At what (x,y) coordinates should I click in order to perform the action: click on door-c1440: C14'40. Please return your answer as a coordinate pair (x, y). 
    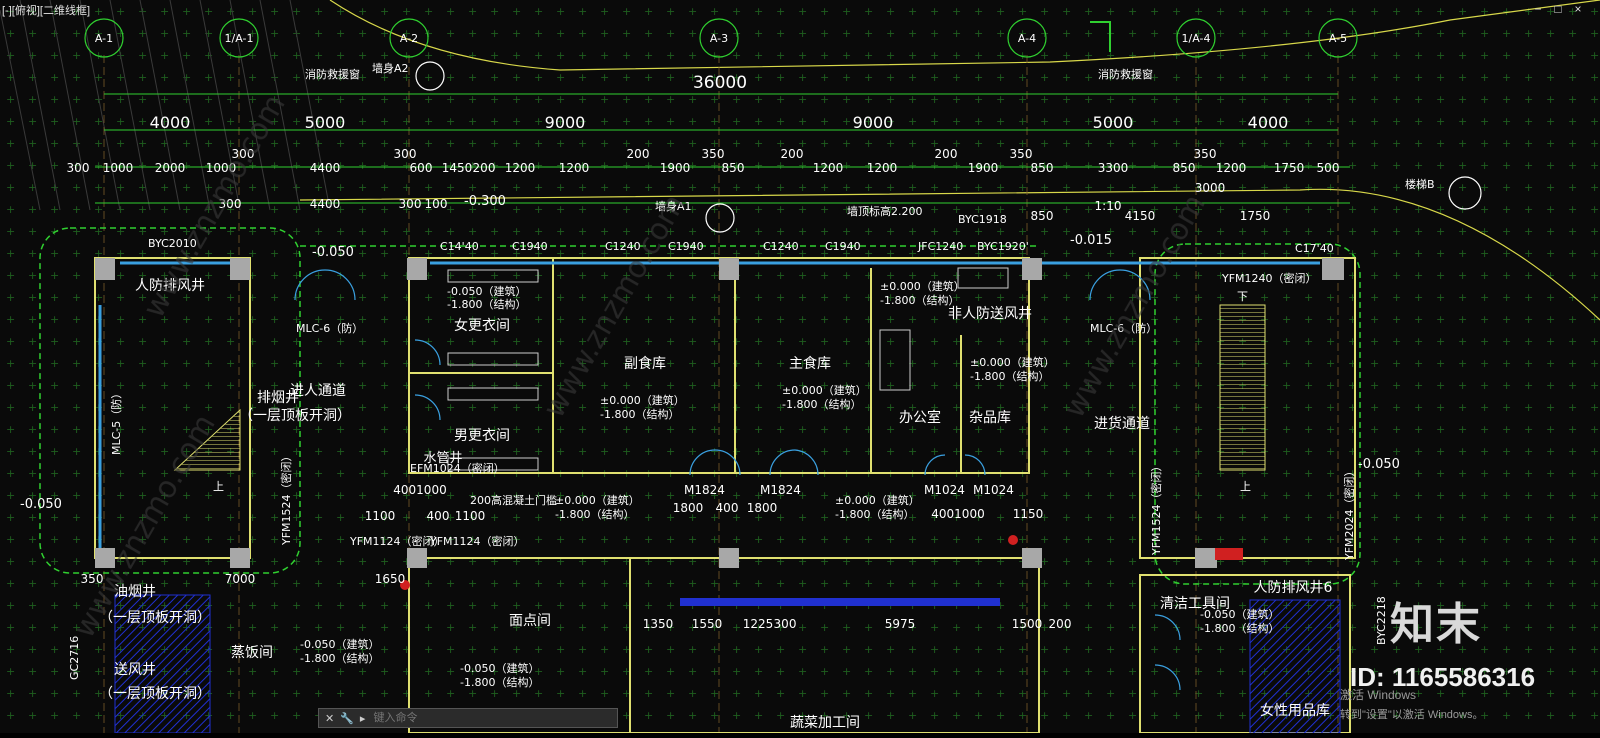
    Looking at the image, I should click on (459, 246).